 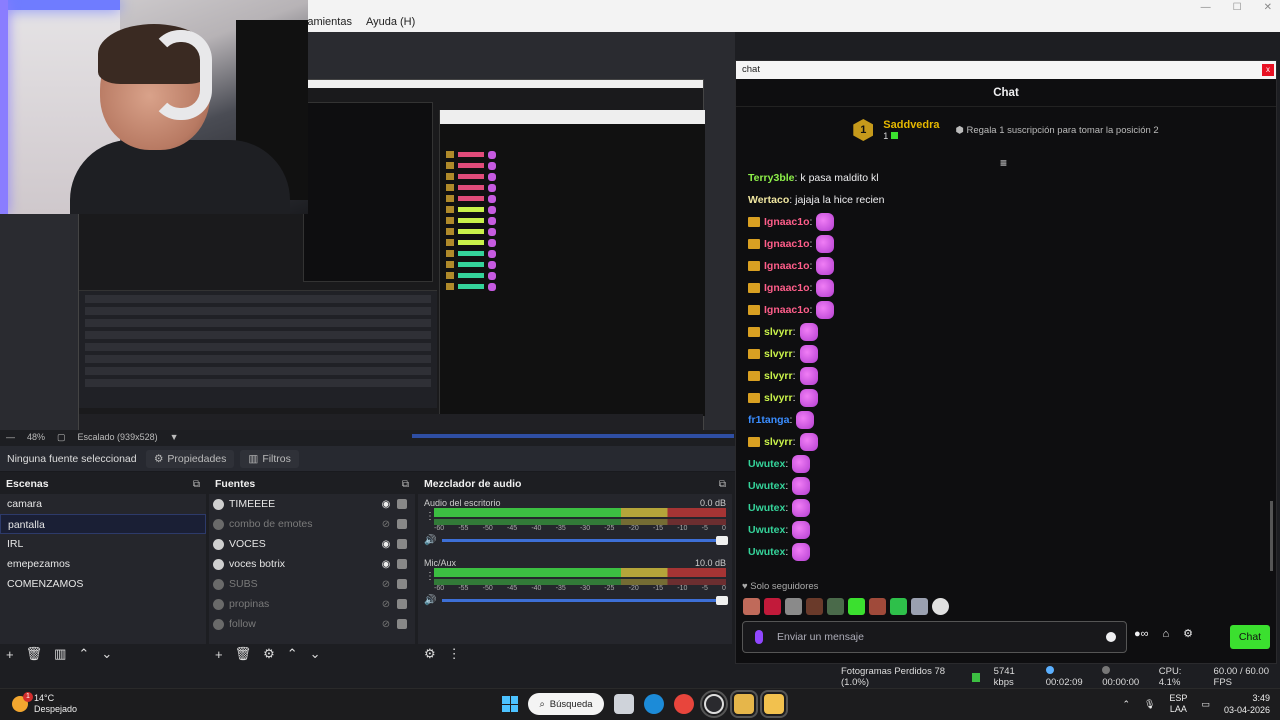 I want to click on menu-help: Ayuda (H), so click(x=390, y=24).